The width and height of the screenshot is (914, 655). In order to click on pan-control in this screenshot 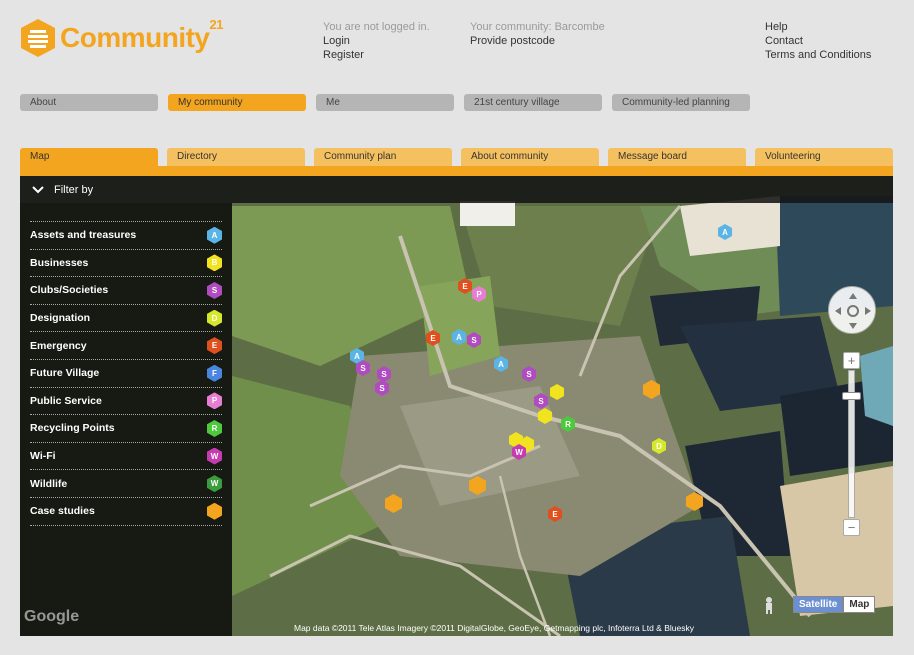, I will do `click(852, 310)`.